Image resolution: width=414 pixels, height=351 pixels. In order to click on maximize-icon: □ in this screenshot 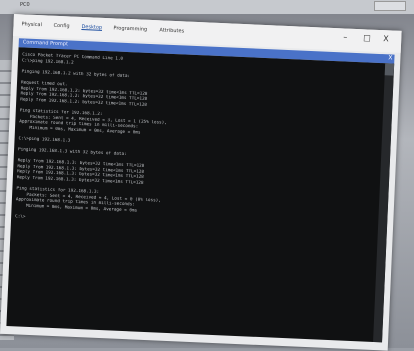, I will do `click(367, 37)`.